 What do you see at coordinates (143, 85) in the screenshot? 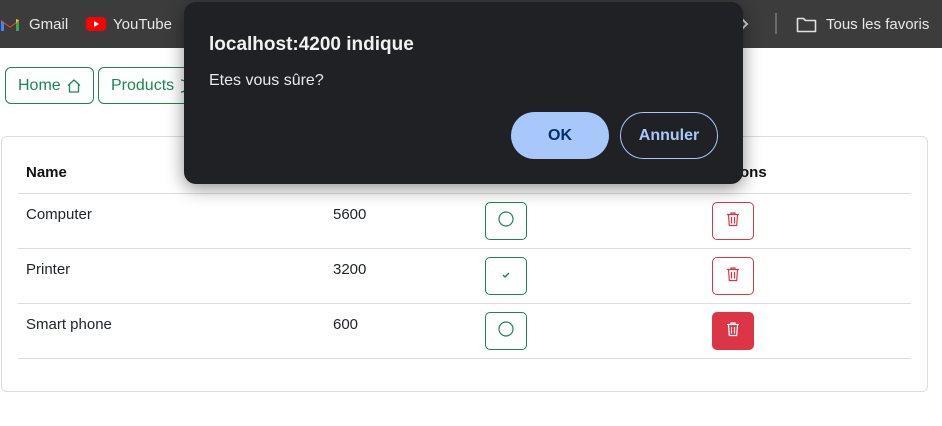
I see `products-label: Products` at bounding box center [143, 85].